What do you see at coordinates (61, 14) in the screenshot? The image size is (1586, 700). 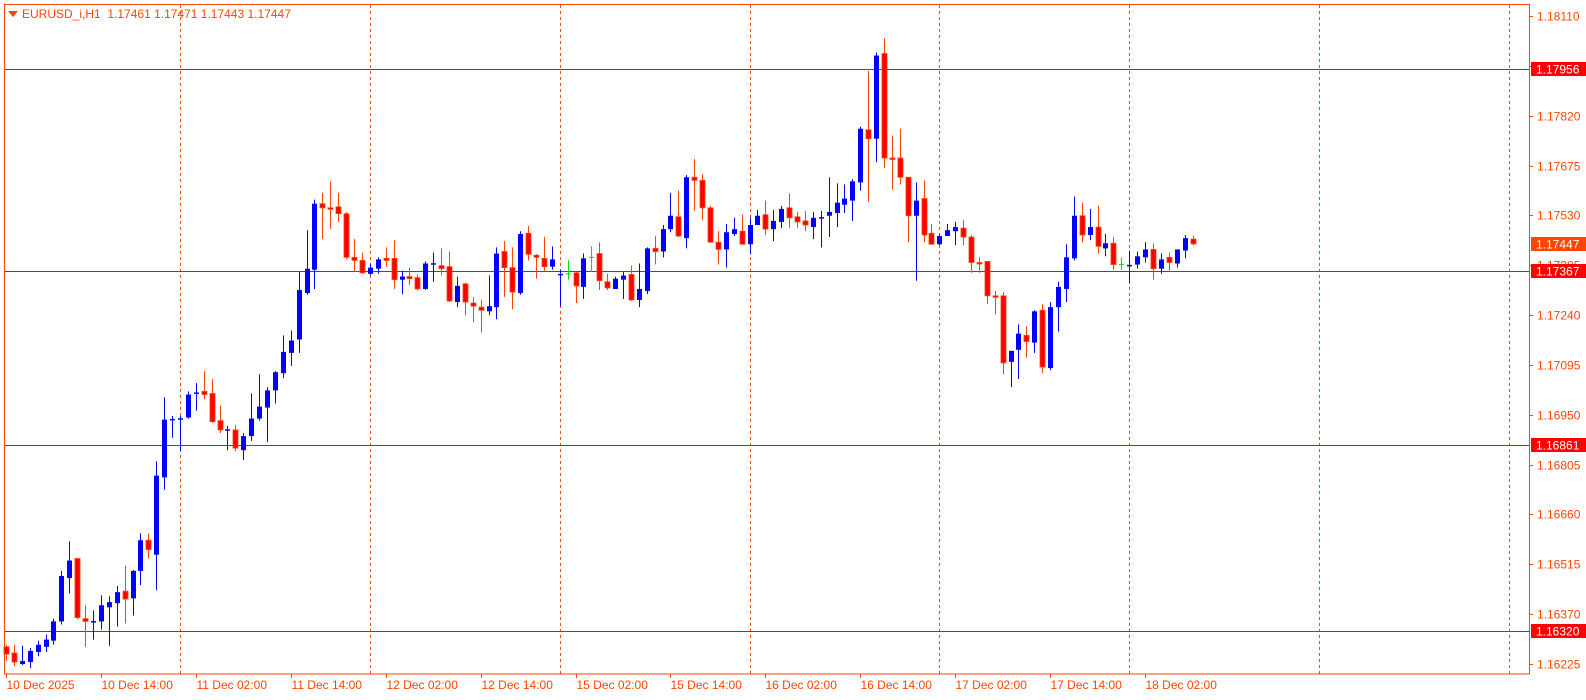 I see `symbol-label: EURUSD_i,H1` at bounding box center [61, 14].